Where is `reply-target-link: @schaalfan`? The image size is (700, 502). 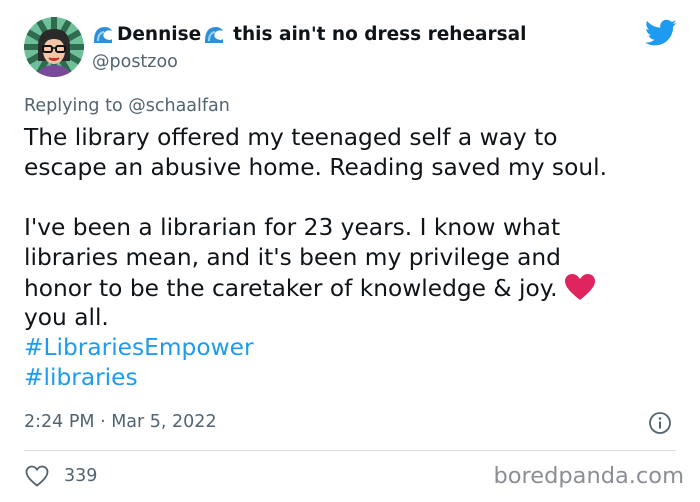
reply-target-link: @schaalfan is located at coordinates (179, 106).